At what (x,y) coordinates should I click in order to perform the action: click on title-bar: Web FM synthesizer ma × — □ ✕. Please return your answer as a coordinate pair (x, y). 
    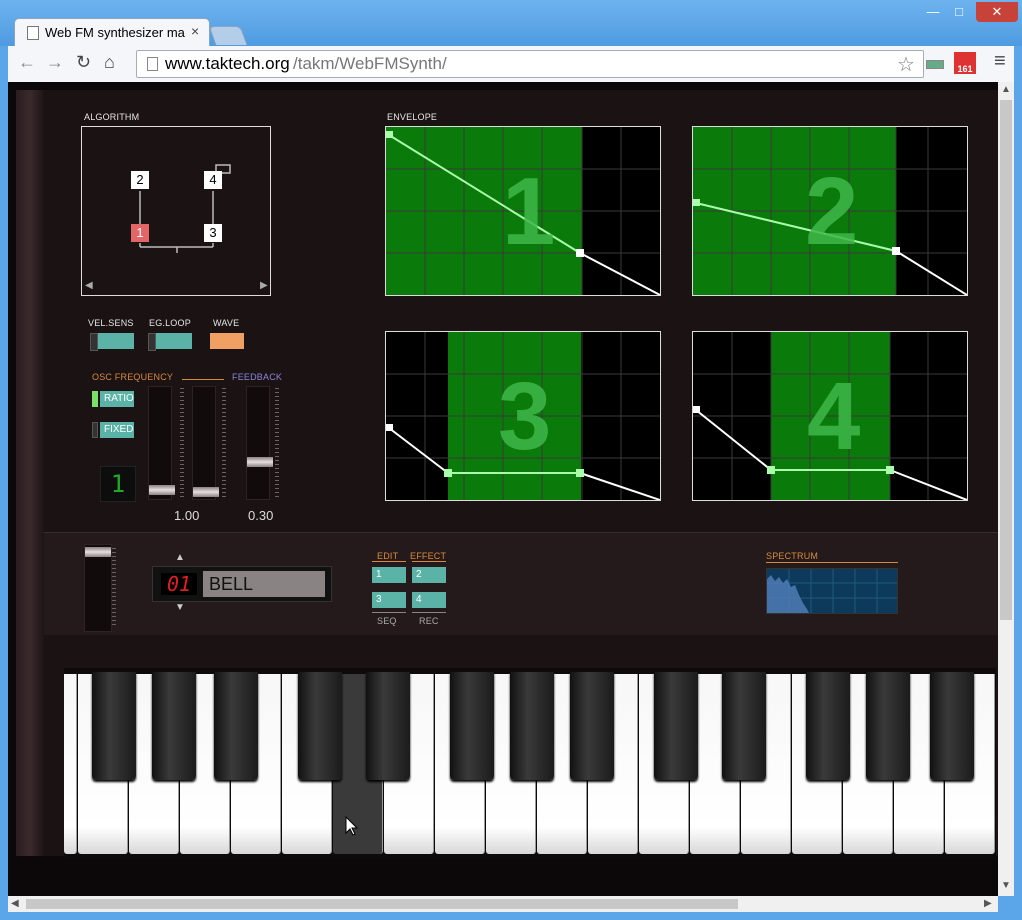
    Looking at the image, I should click on (511, 23).